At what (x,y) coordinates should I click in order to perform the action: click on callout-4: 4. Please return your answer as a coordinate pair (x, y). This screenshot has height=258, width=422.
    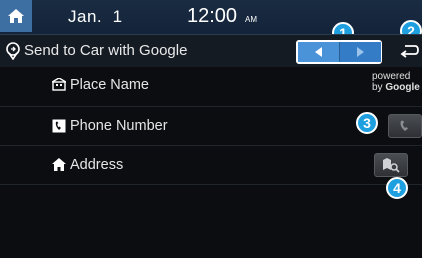
    Looking at the image, I should click on (397, 188).